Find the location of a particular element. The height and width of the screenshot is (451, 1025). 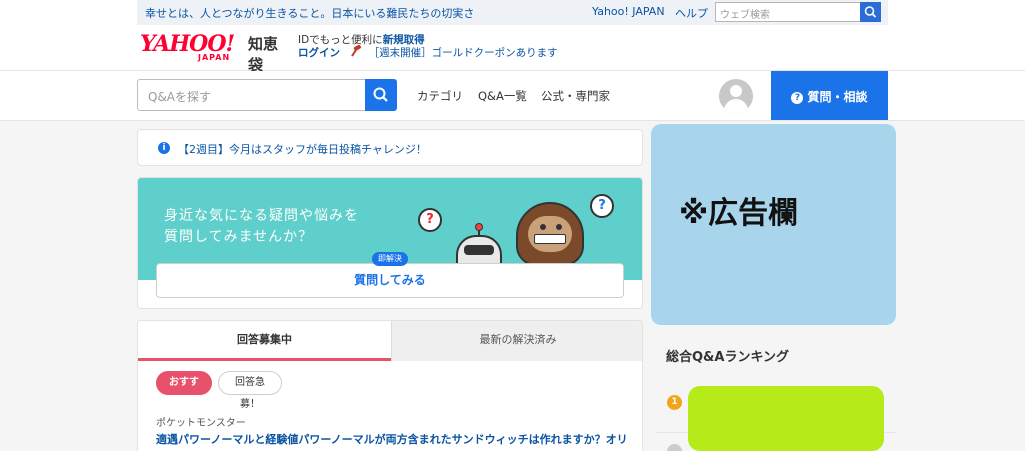

banner-line2: 質問してみませんか？ is located at coordinates (239, 237).